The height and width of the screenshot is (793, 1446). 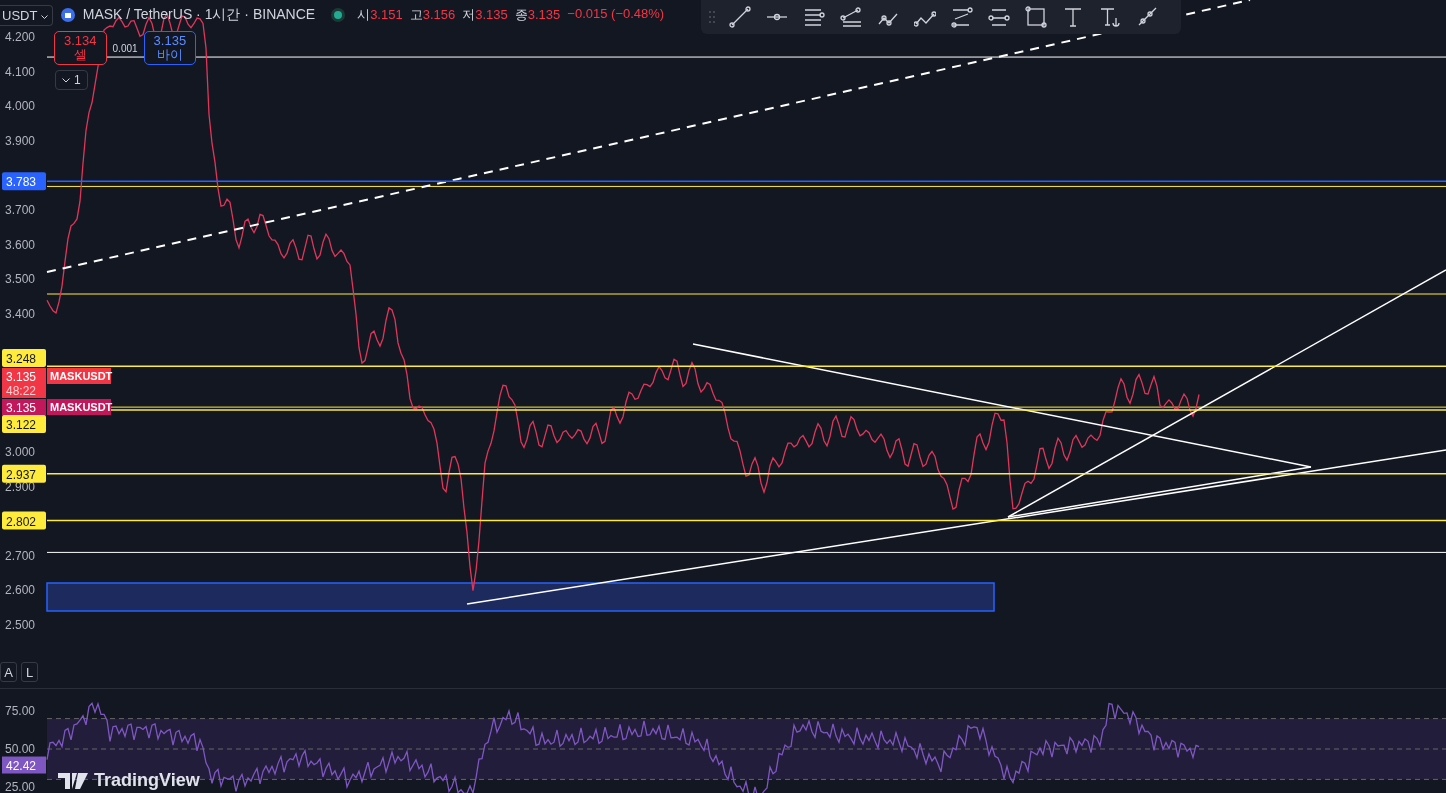 What do you see at coordinates (20, 71) in the screenshot?
I see `price-axis-label: 4.100` at bounding box center [20, 71].